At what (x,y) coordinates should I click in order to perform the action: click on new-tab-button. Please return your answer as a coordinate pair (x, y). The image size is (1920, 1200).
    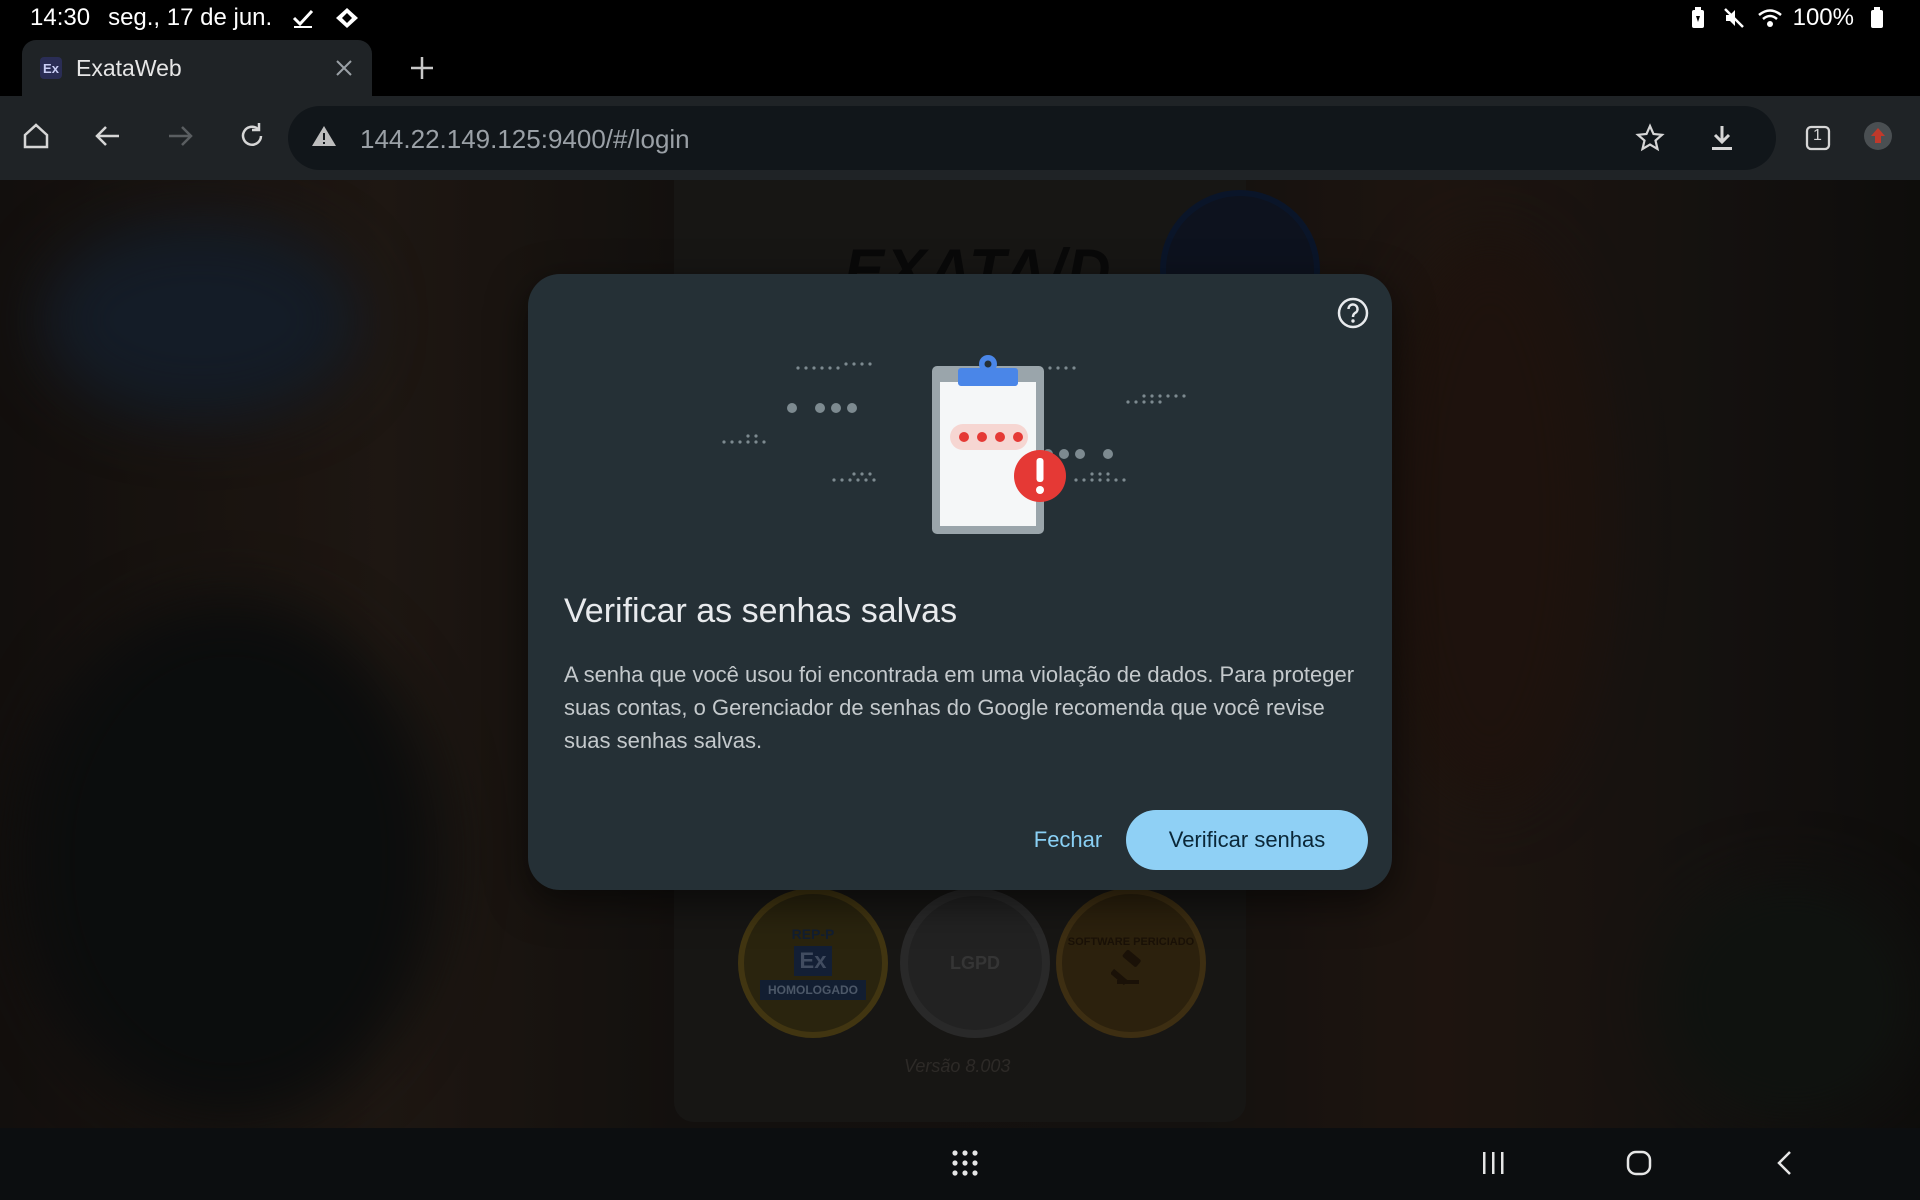
    Looking at the image, I should click on (422, 68).